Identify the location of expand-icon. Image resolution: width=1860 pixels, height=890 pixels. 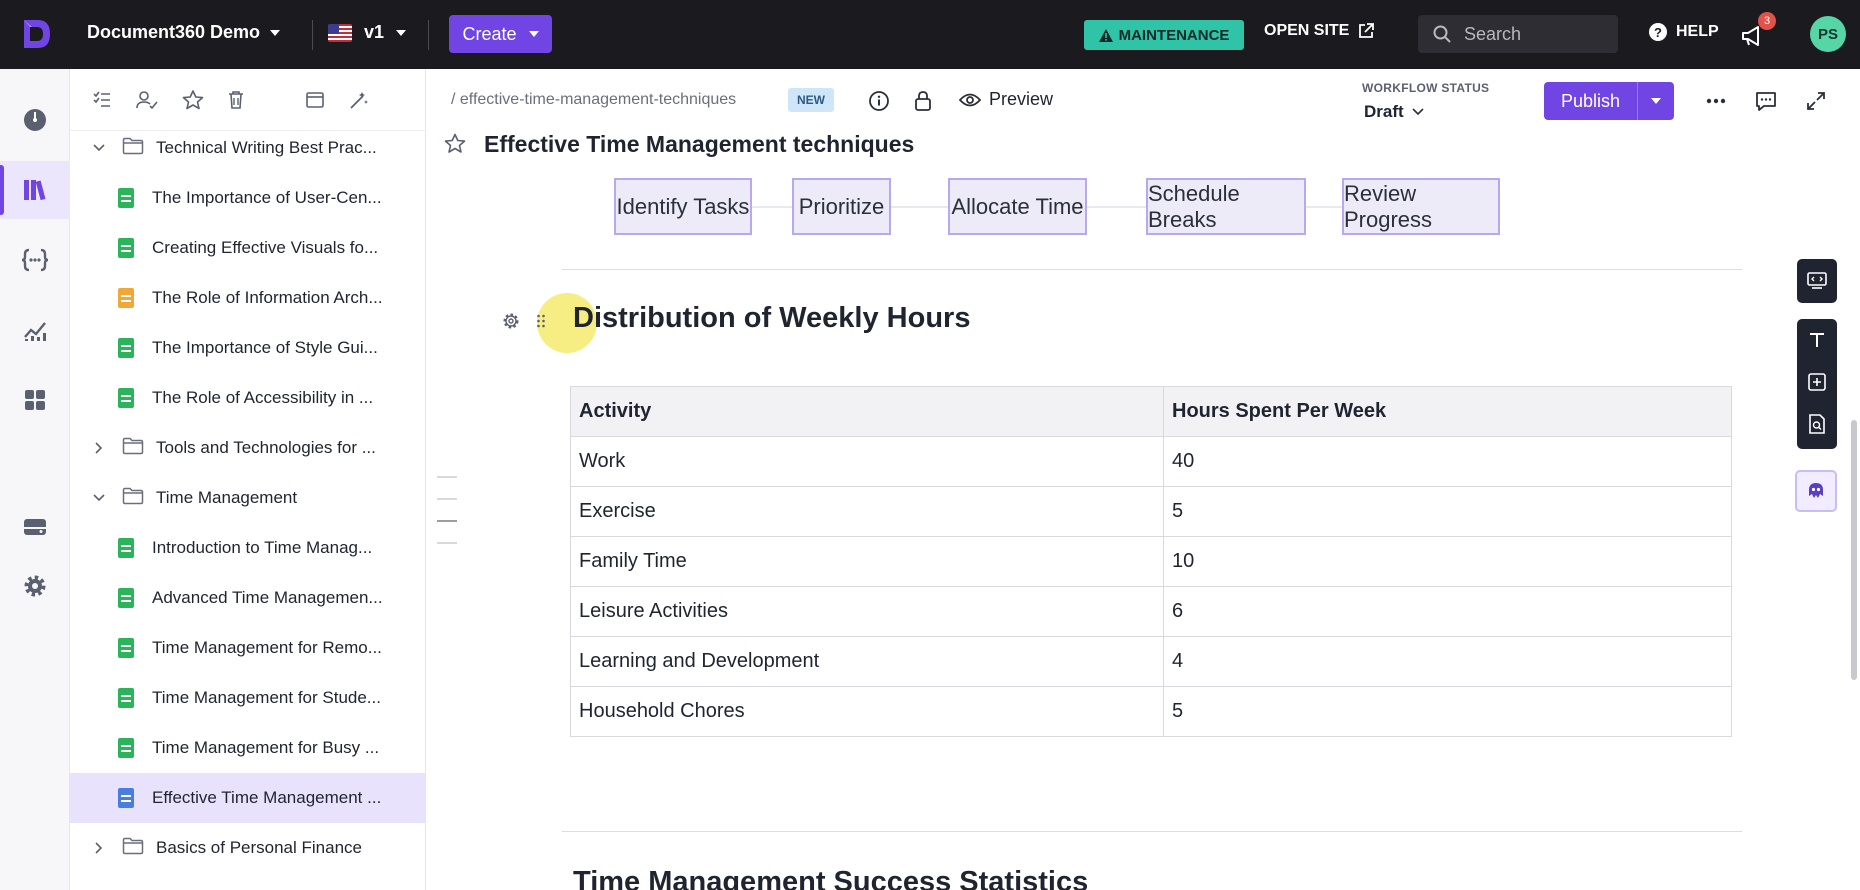
(1816, 101).